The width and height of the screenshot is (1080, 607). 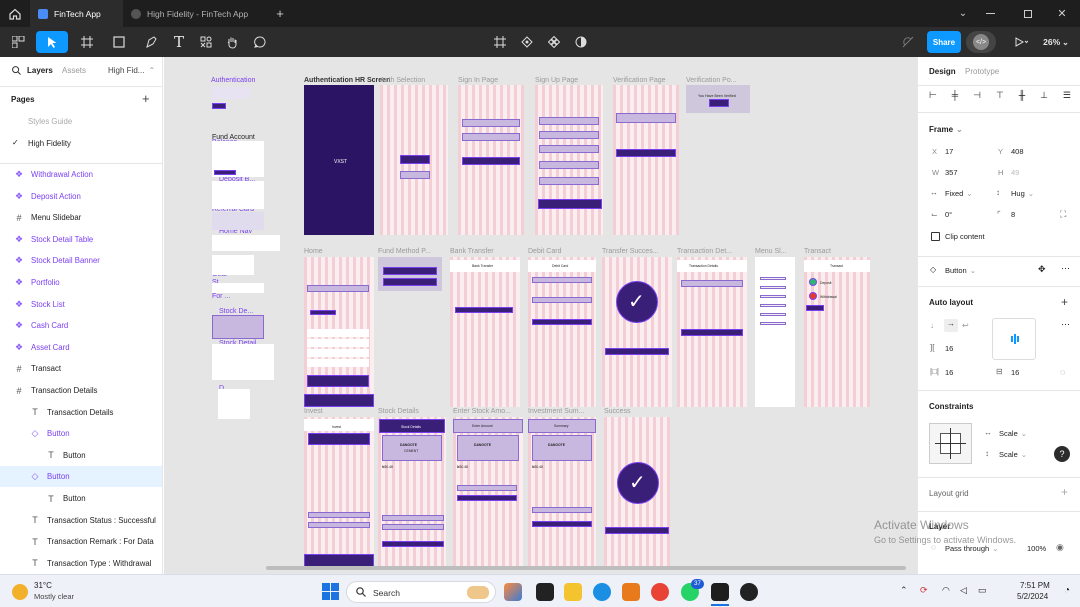 What do you see at coordinates (43, 585) in the screenshot?
I see `weather-temp: 31°C` at bounding box center [43, 585].